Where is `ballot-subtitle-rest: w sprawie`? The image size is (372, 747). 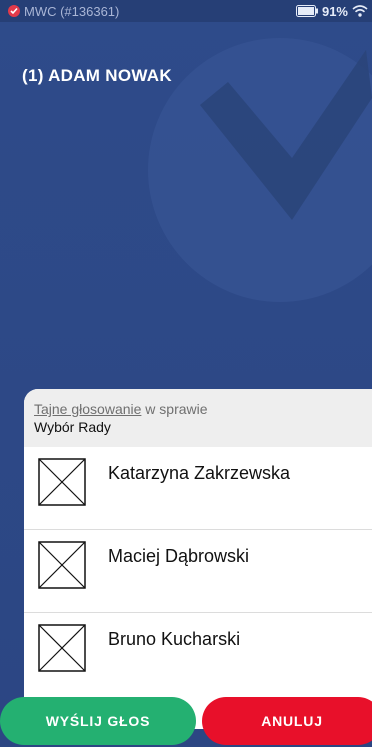
ballot-subtitle-rest: w sprawie is located at coordinates (174, 409).